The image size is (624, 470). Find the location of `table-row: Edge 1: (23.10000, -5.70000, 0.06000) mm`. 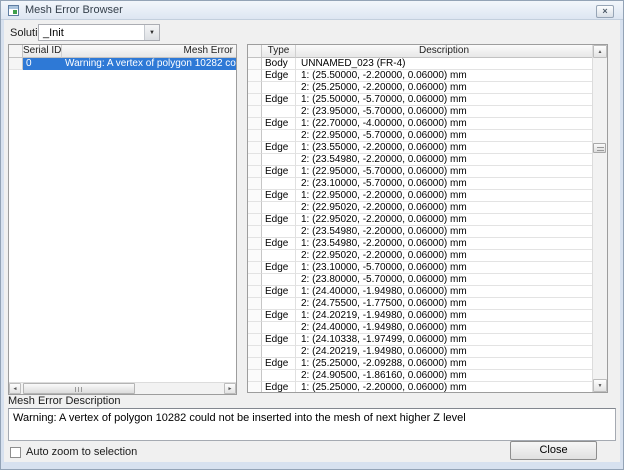

table-row: Edge 1: (23.10000, -5.70000, 0.06000) mm is located at coordinates (420, 268).